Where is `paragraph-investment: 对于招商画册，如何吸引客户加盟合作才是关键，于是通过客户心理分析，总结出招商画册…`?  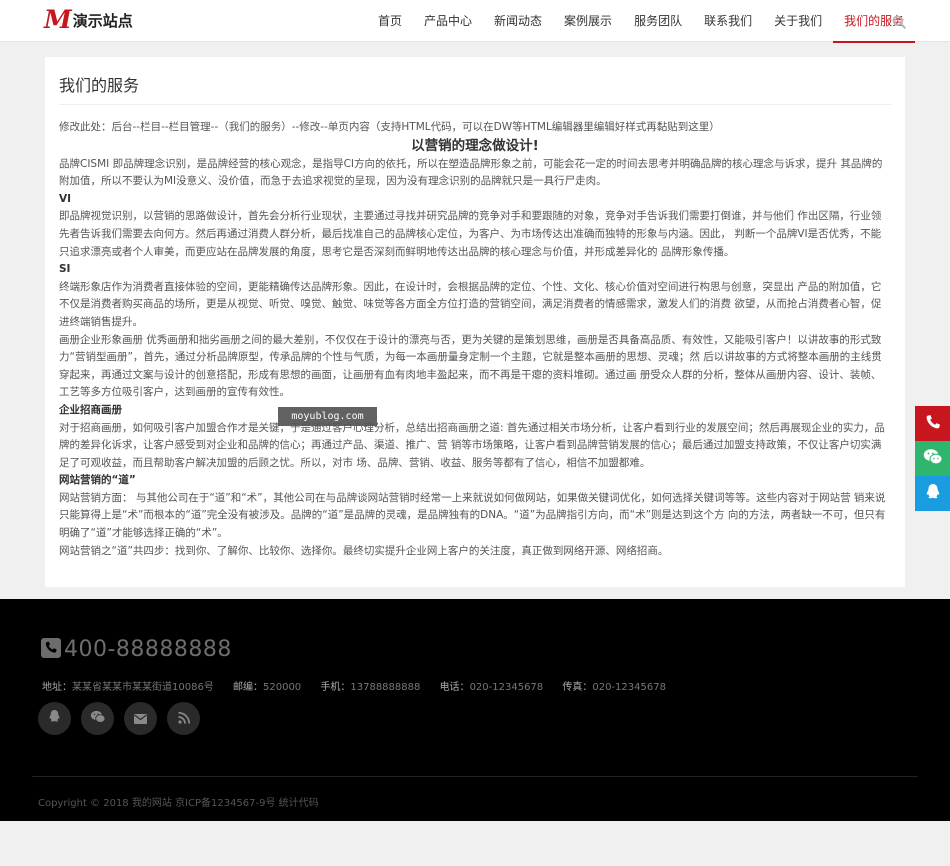
paragraph-investment: 对于招商画册，如何吸引客户加盟合作才是关键，于是通过客户心理分析，总结出招商画册… is located at coordinates (472, 445).